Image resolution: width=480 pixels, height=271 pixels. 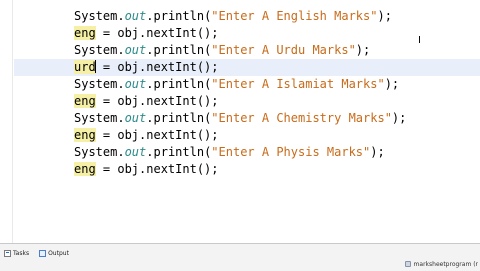 I want to click on variable-name: urd, so click(x=85, y=67).